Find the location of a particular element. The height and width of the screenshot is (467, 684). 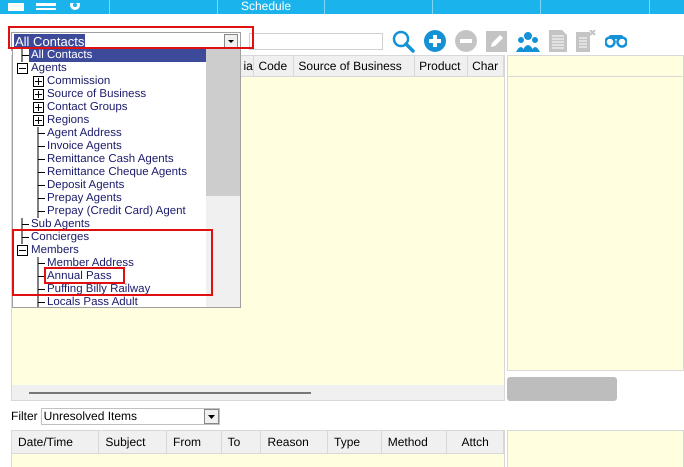

tree-item: Prepay Agents is located at coordinates (84, 198).